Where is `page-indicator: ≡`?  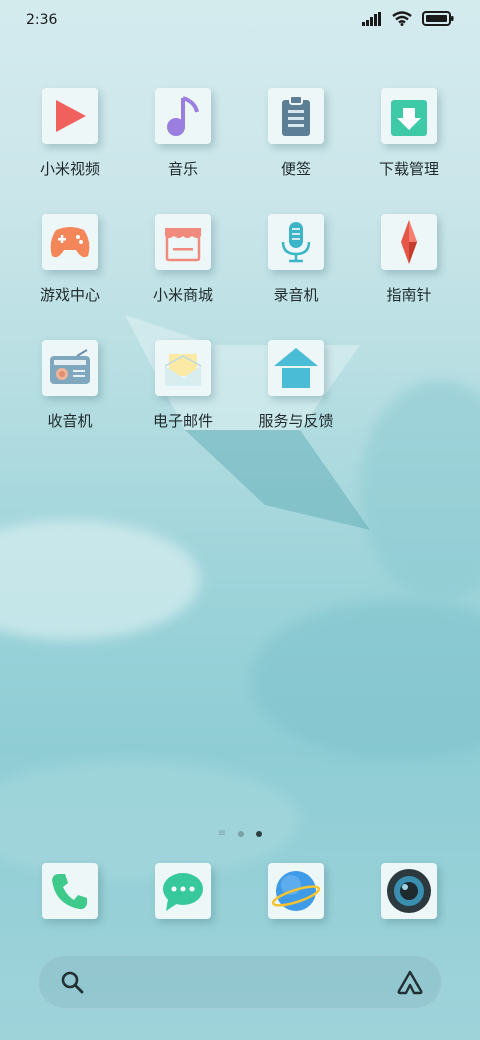
page-indicator: ≡ is located at coordinates (240, 833).